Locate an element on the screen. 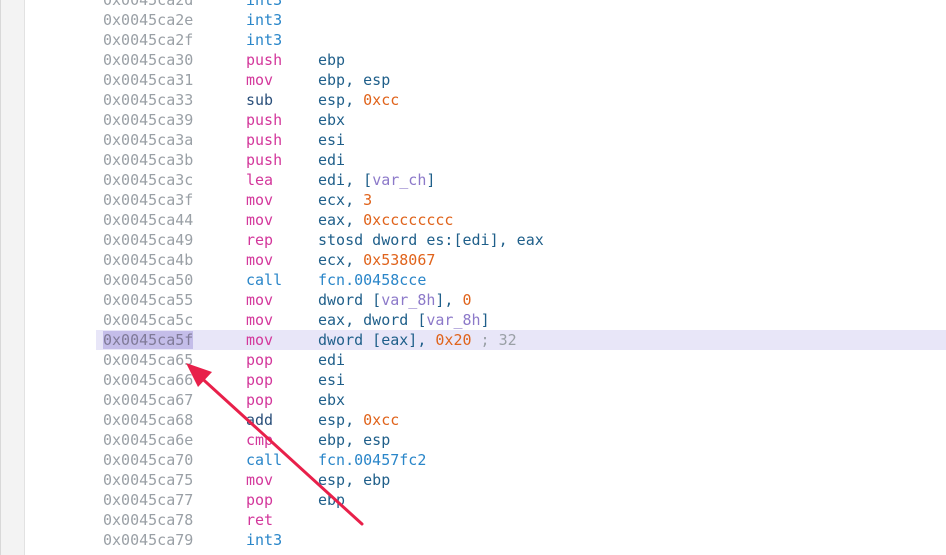  instruction-row: 0x0045ca39 push ebx is located at coordinates (521, 120).